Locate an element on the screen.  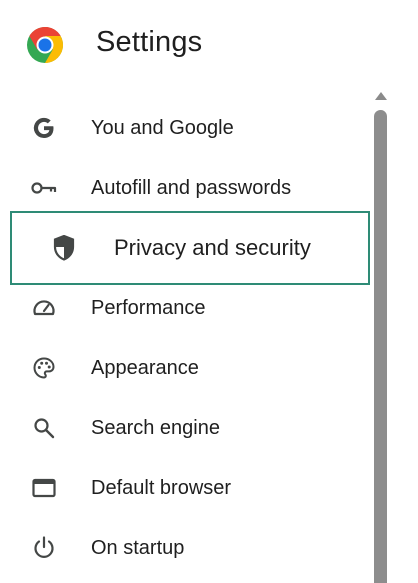
sidebar-item-default-browser: Default browser is located at coordinates (185, 488).